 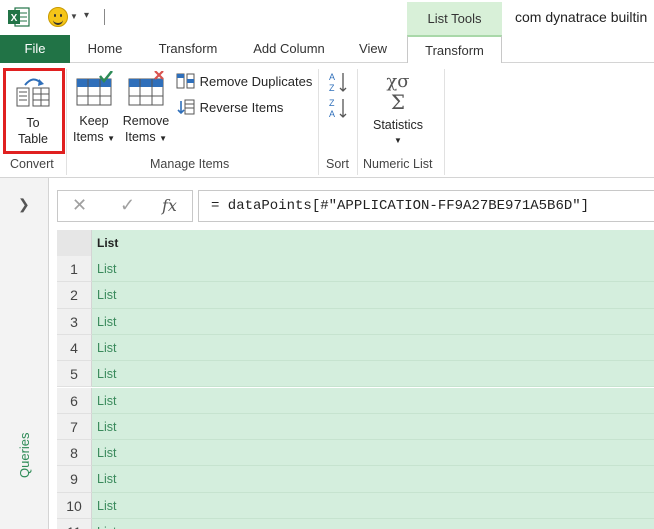 I want to click on list-tools-contextual-header: List Tools, so click(x=454, y=18).